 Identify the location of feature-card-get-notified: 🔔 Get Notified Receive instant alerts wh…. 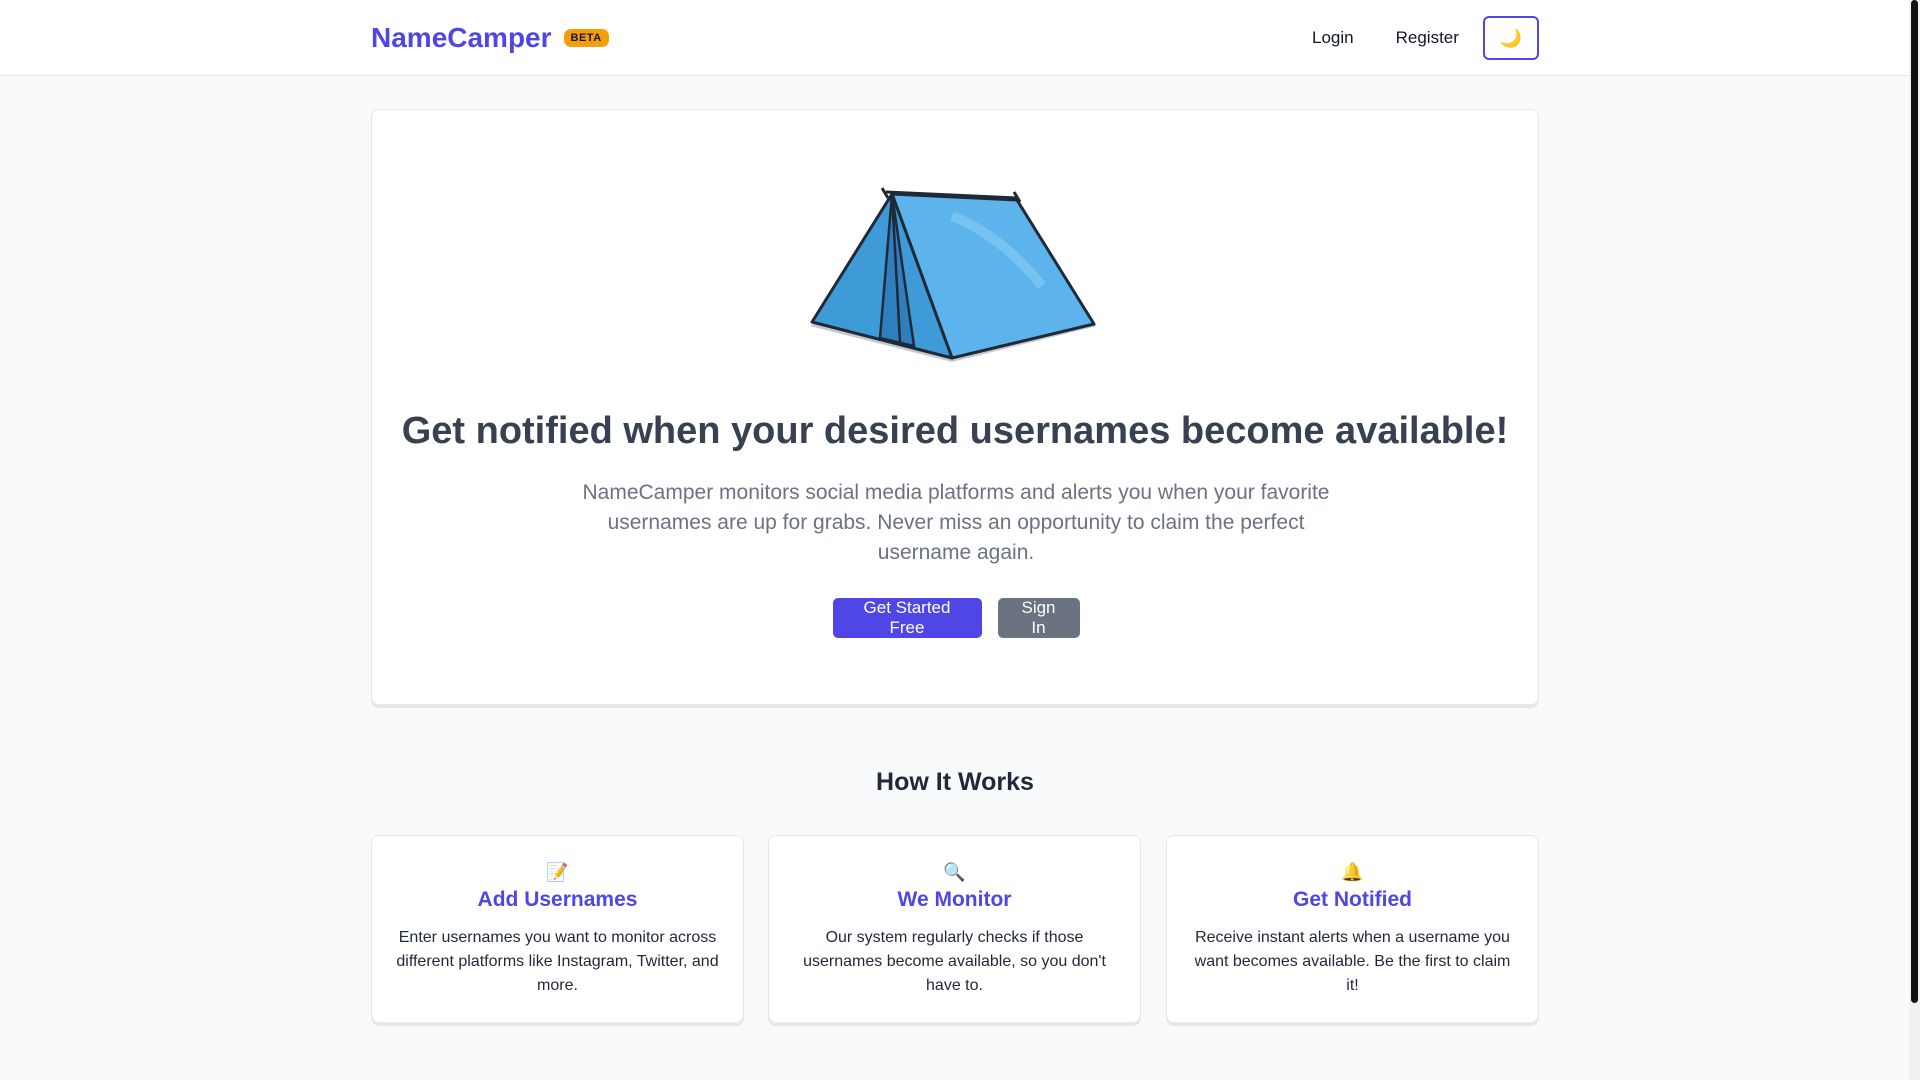
(1352, 929).